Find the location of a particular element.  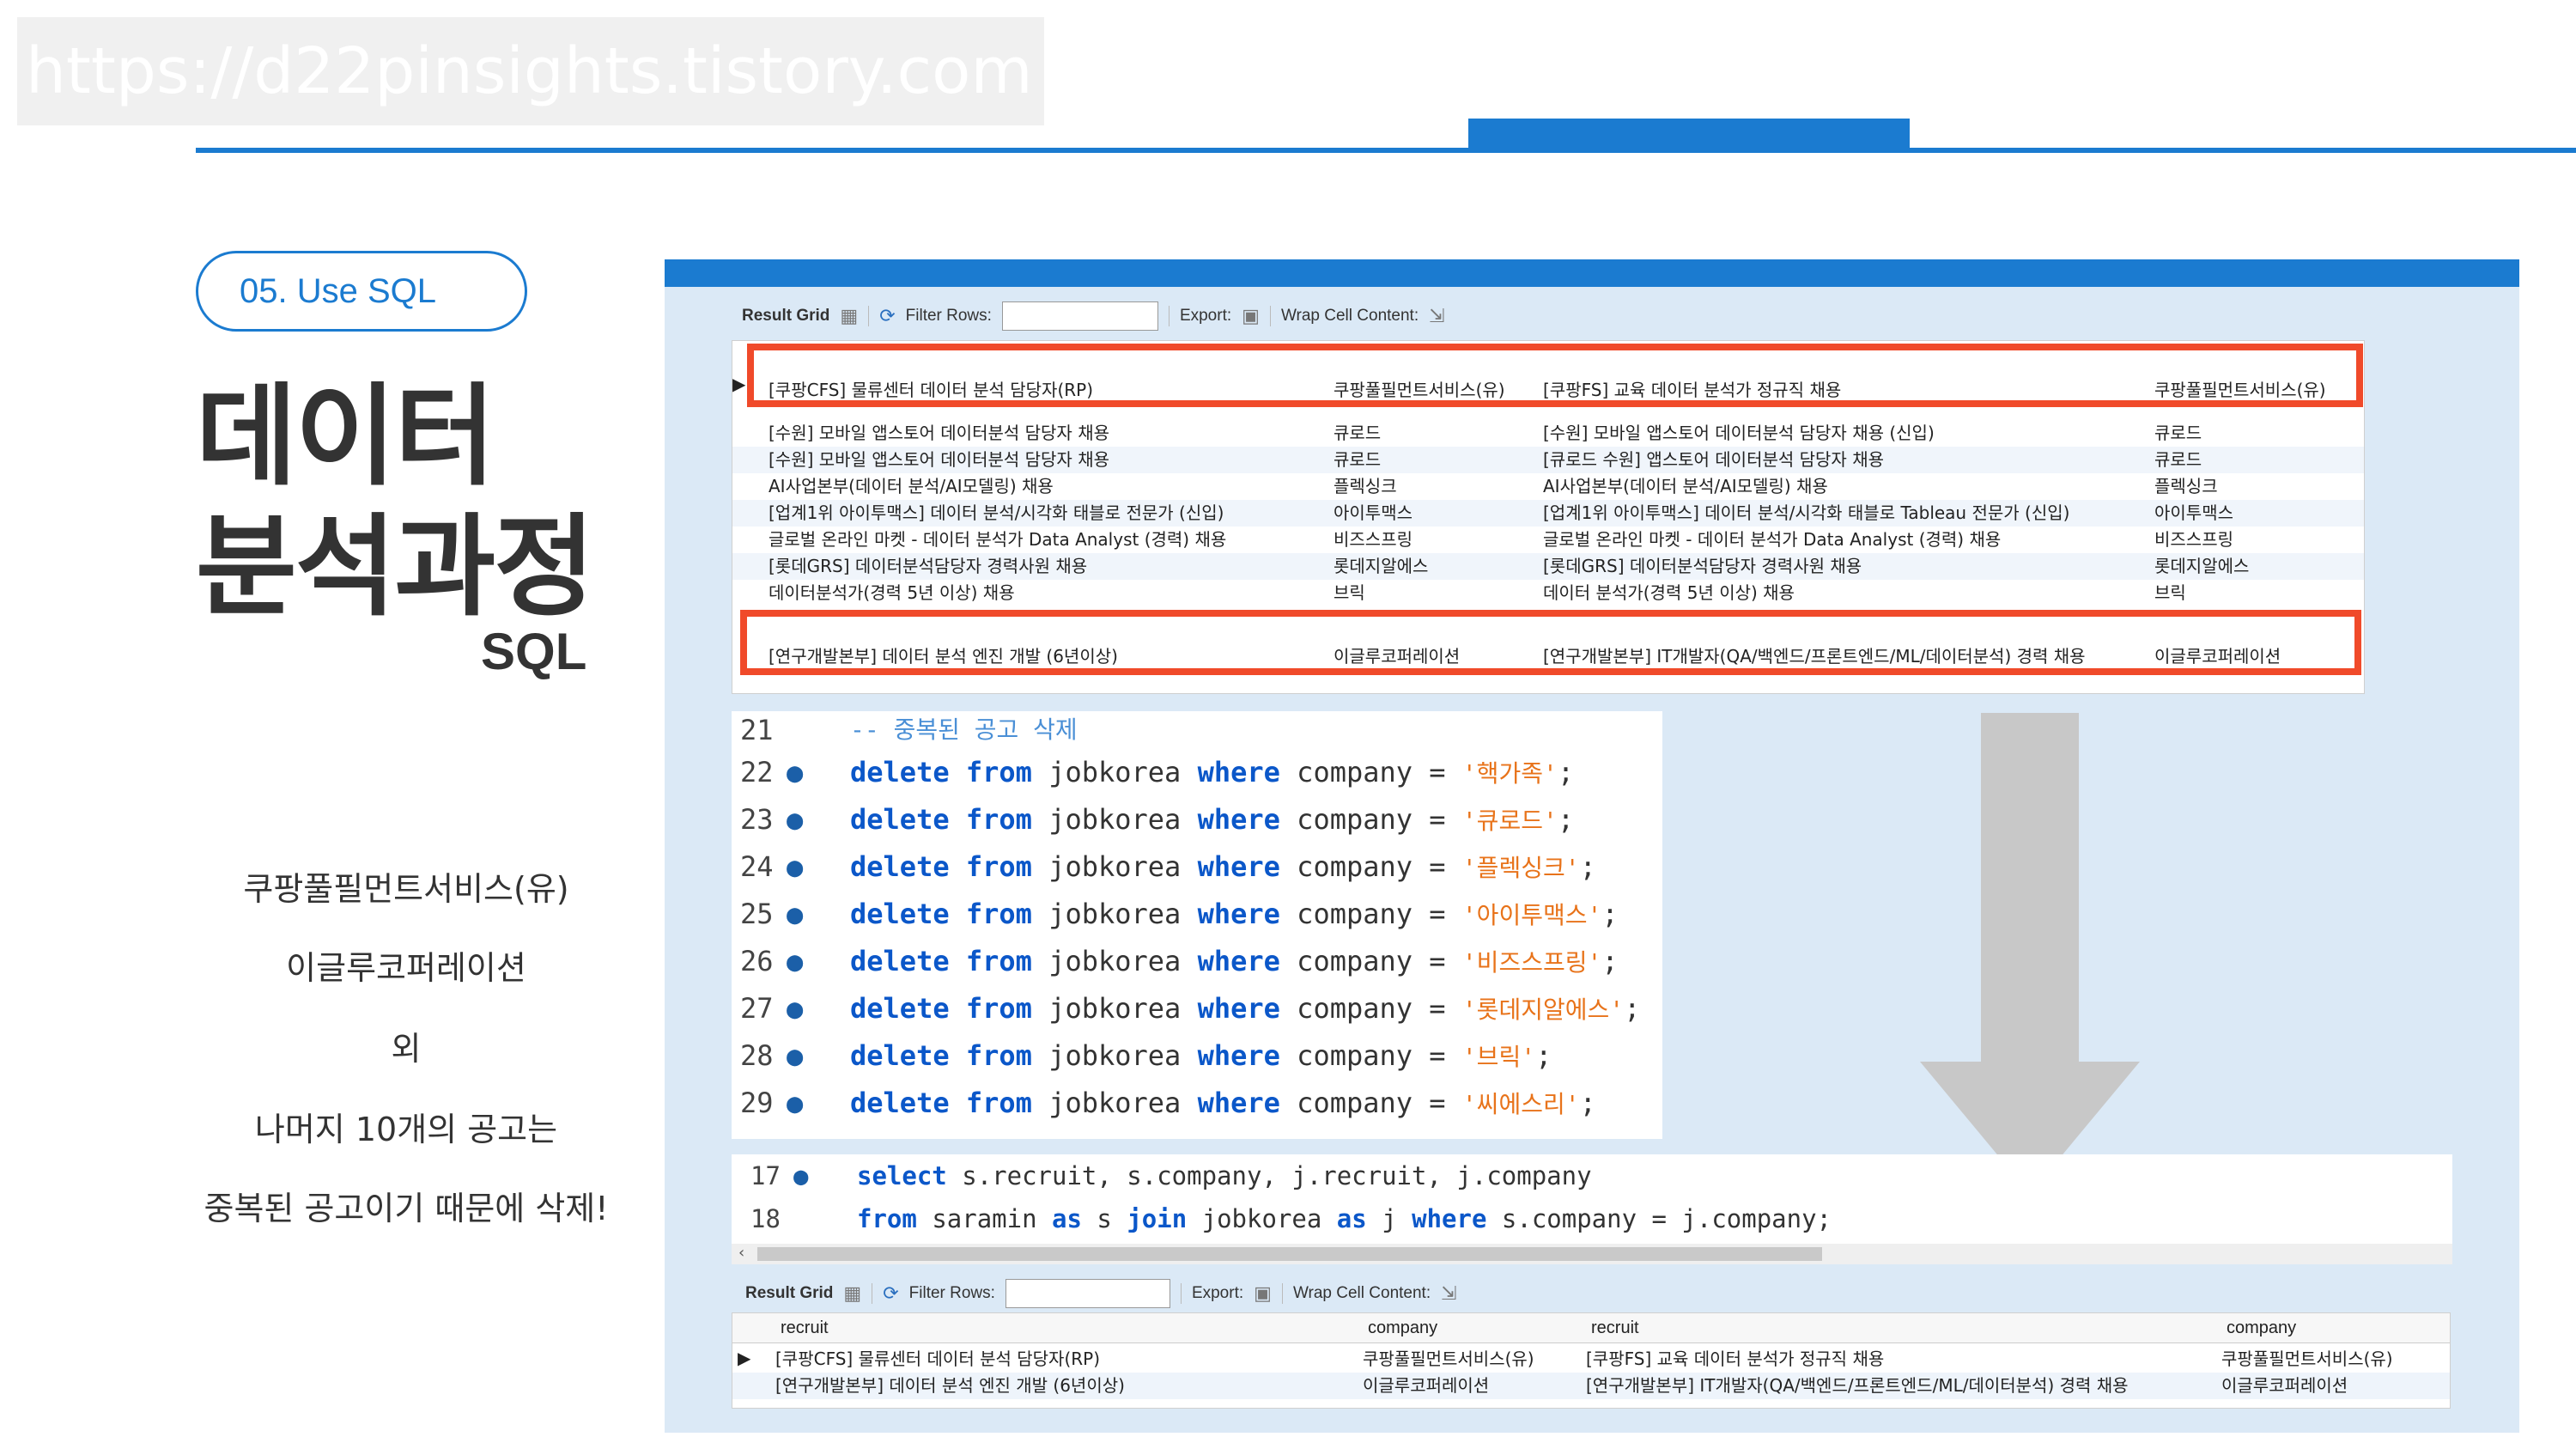

cell-recruit: [큐로드 수원] 앱스토어 데이터분석 담당자 채용 is located at coordinates (1843, 460).